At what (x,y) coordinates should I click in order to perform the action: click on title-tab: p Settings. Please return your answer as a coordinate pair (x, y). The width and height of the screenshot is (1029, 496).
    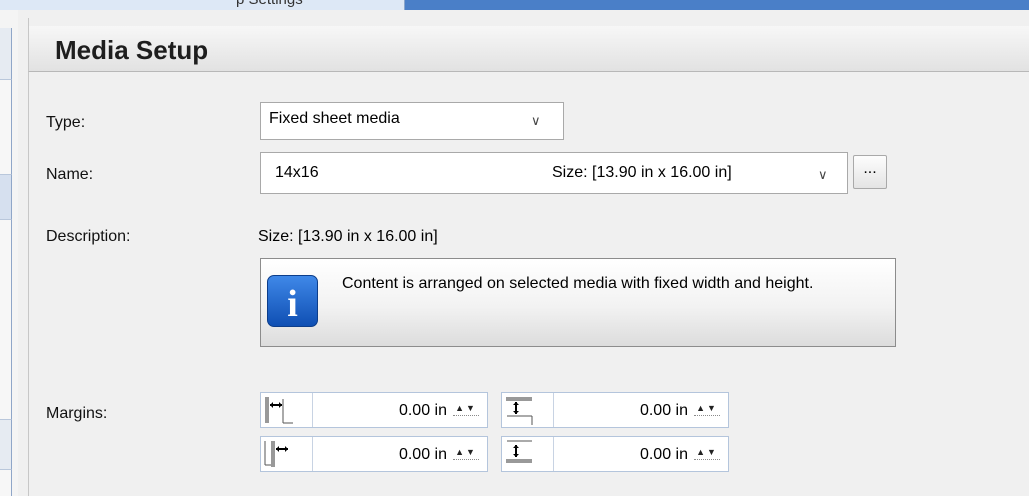
    Looking at the image, I should click on (202, 5).